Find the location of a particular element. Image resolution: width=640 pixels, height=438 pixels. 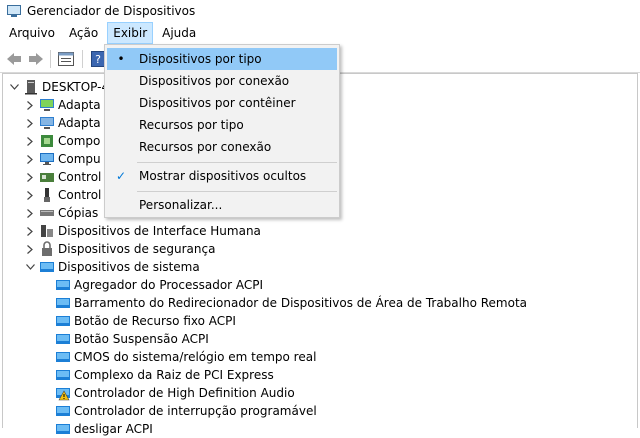

forward-arrow-icon is located at coordinates (36, 59).